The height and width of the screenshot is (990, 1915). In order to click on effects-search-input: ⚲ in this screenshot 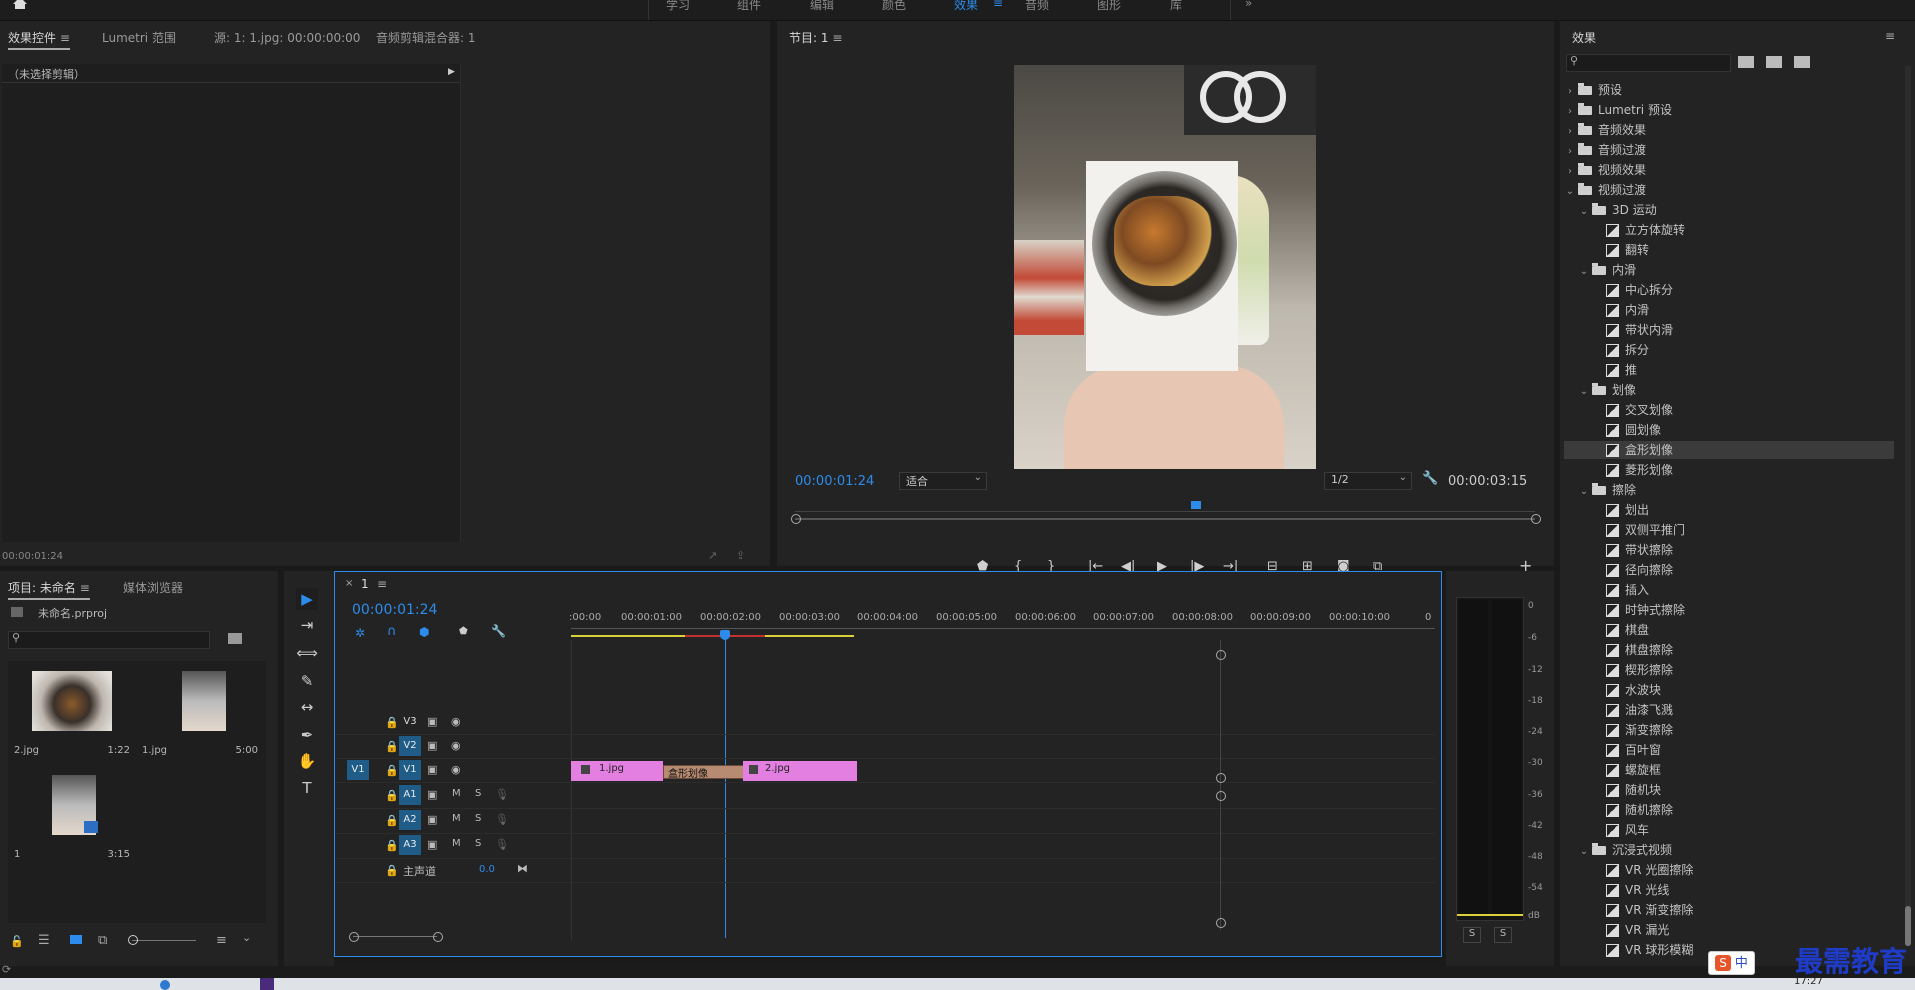, I will do `click(1648, 63)`.